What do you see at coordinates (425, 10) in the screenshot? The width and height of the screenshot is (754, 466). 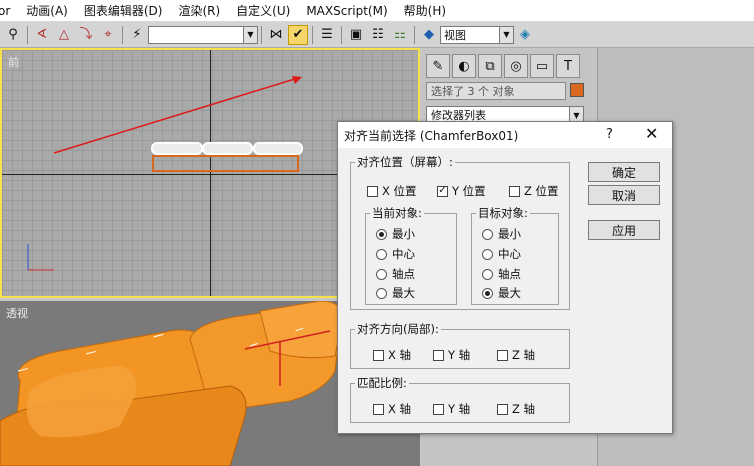 I see `menu-item-help: 帮助(H)` at bounding box center [425, 10].